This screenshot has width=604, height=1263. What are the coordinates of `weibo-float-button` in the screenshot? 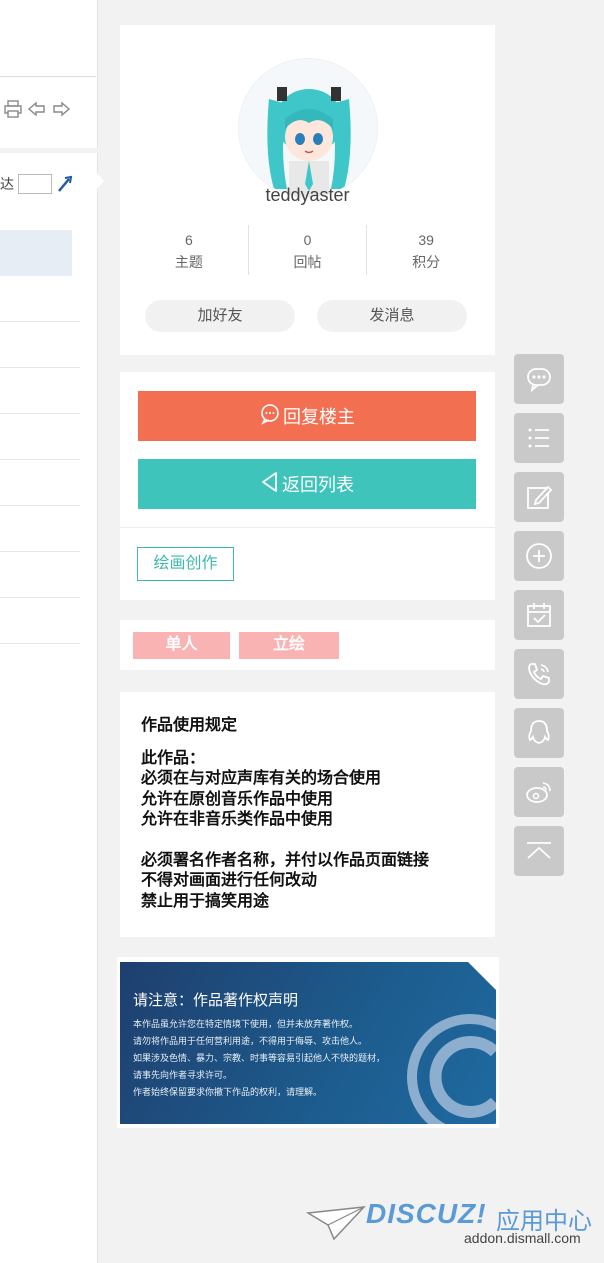 It's located at (539, 792).